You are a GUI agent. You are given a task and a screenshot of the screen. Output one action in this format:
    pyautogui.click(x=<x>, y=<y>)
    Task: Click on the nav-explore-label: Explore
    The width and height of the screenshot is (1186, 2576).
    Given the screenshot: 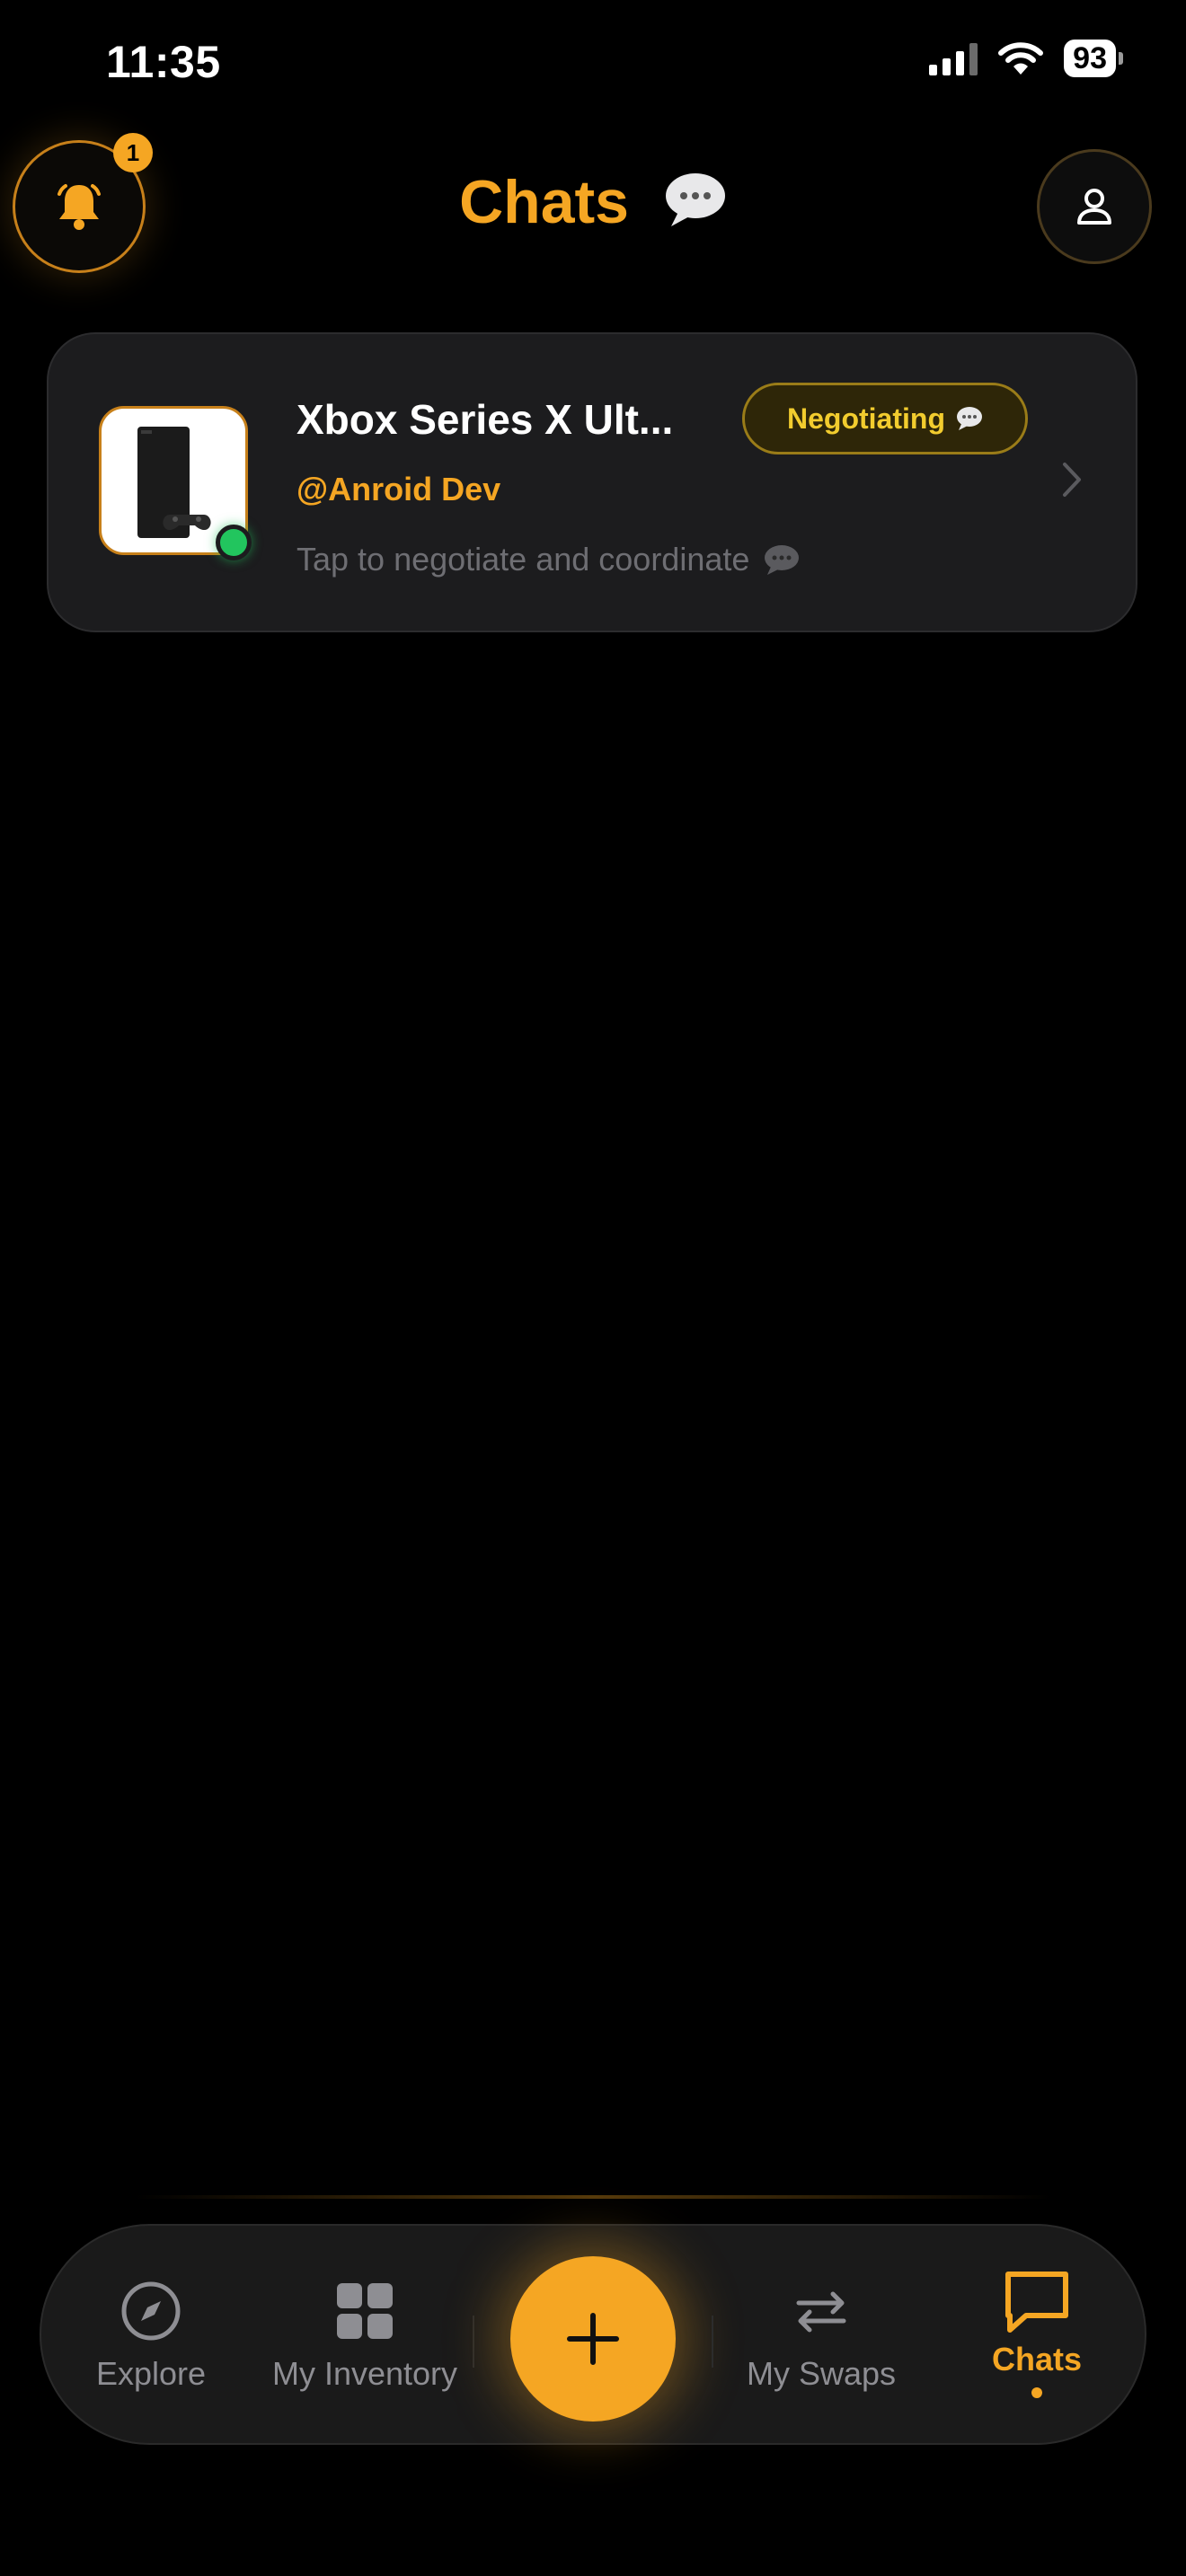 What is the action you would take?
    pyautogui.click(x=151, y=2373)
    